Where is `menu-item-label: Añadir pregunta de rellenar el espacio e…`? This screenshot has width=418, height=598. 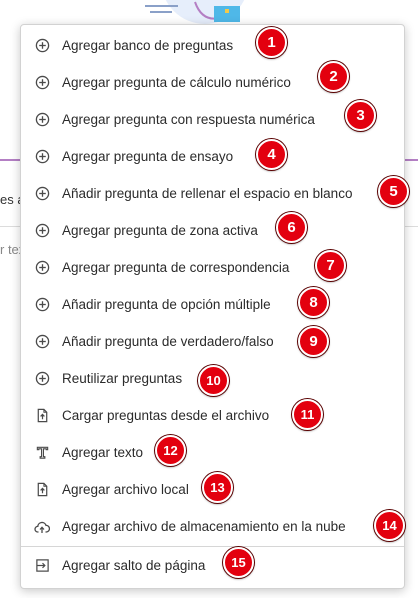
menu-item-label: Añadir pregunta de rellenar el espacio e… is located at coordinates (207, 193).